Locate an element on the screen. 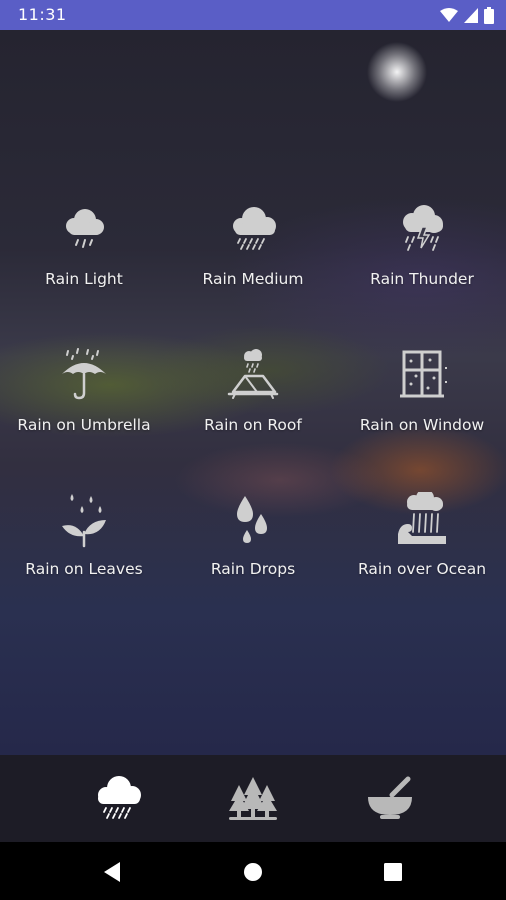 The height and width of the screenshot is (900, 506). roof-icon is located at coordinates (253, 374).